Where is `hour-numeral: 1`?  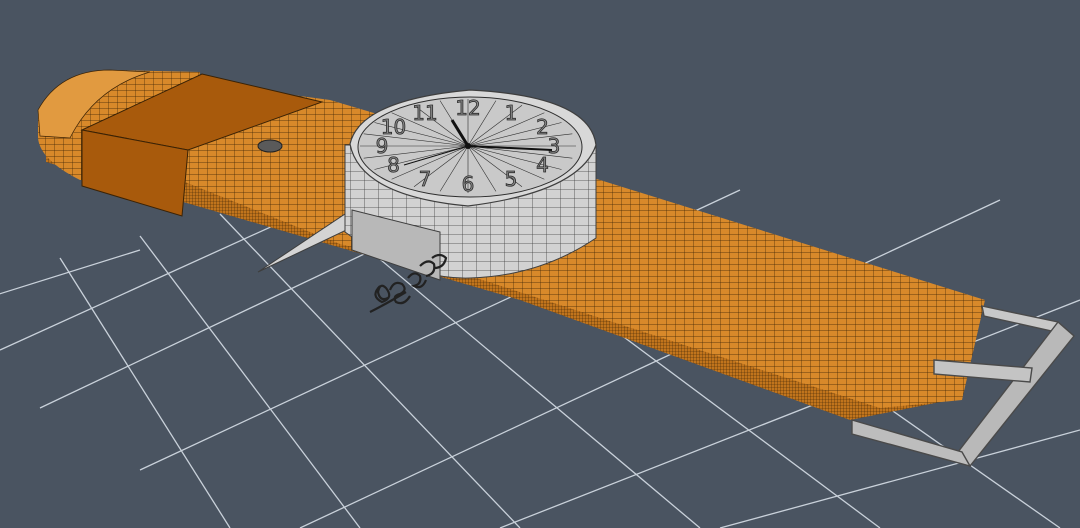 hour-numeral: 1 is located at coordinates (511, 113).